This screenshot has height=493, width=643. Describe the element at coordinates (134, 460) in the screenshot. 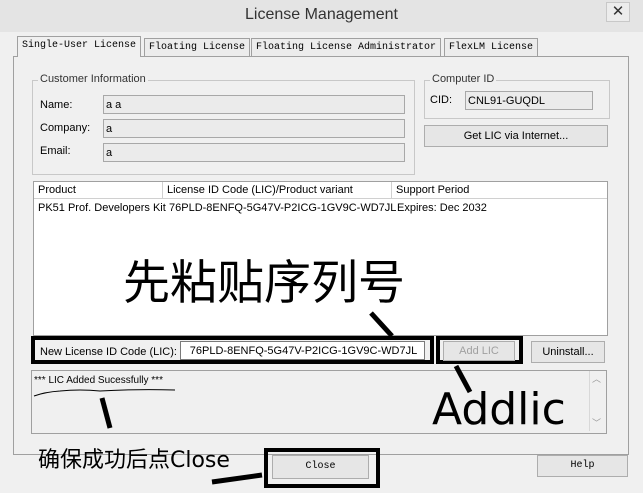

I see `annotation-ensure-close: 确保成功后点Close` at that location.